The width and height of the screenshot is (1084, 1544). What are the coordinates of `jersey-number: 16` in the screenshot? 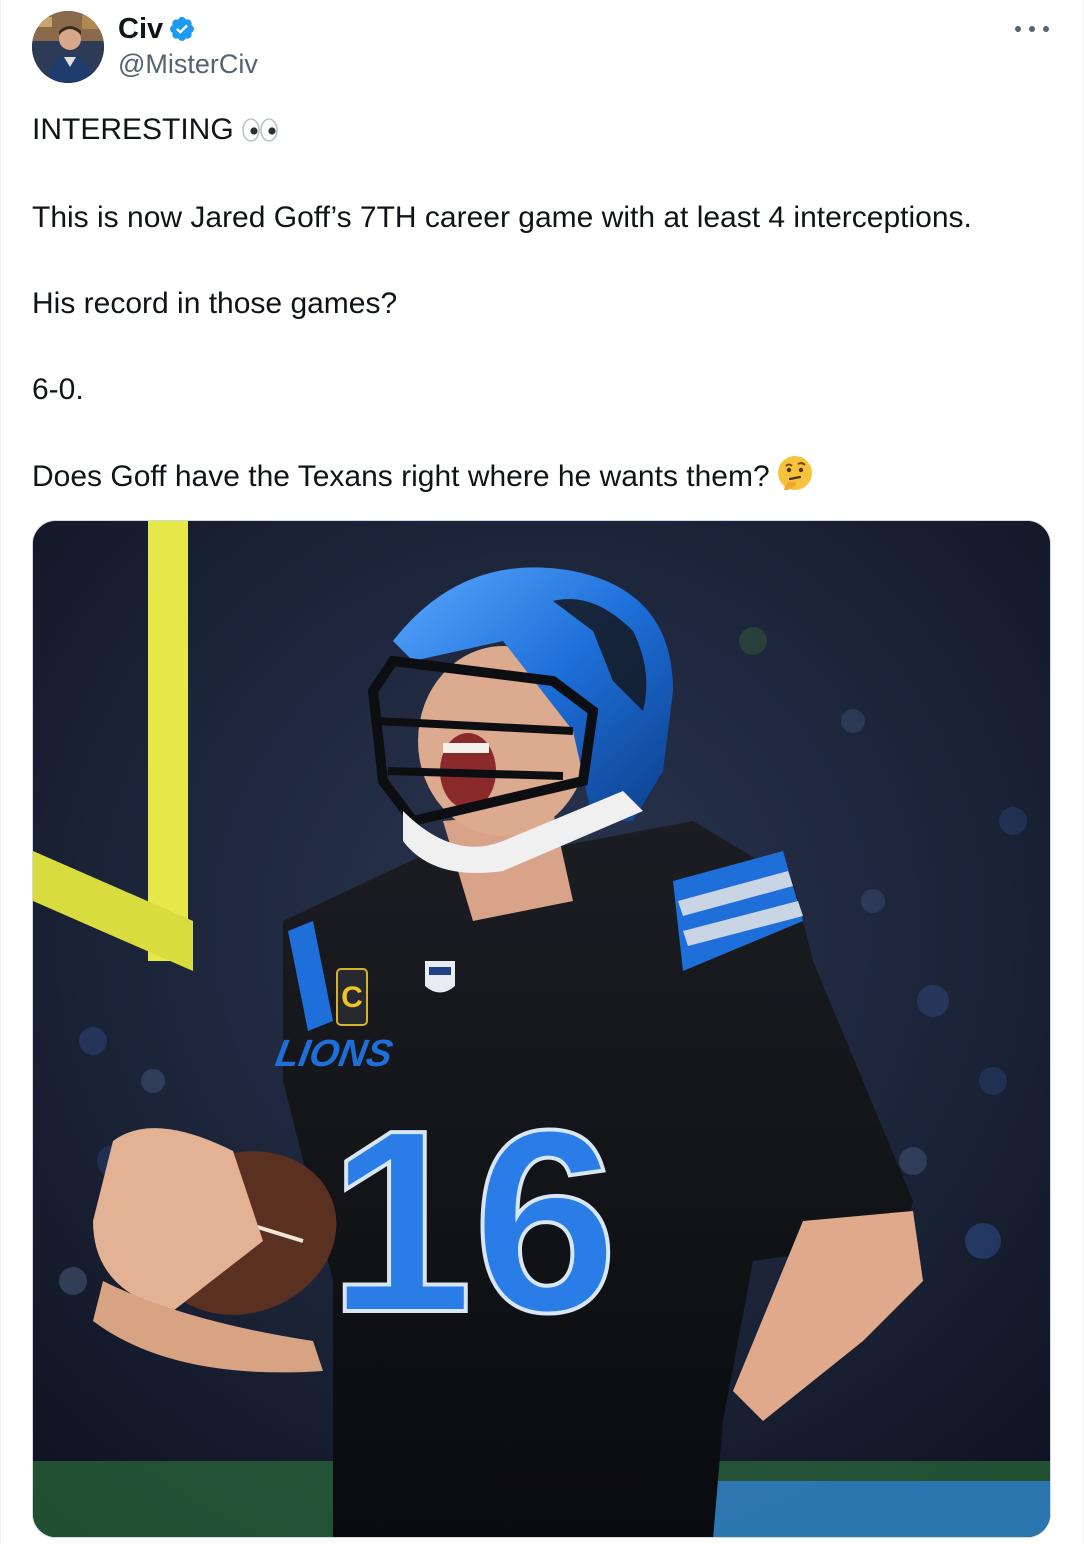 It's located at (472, 1222).